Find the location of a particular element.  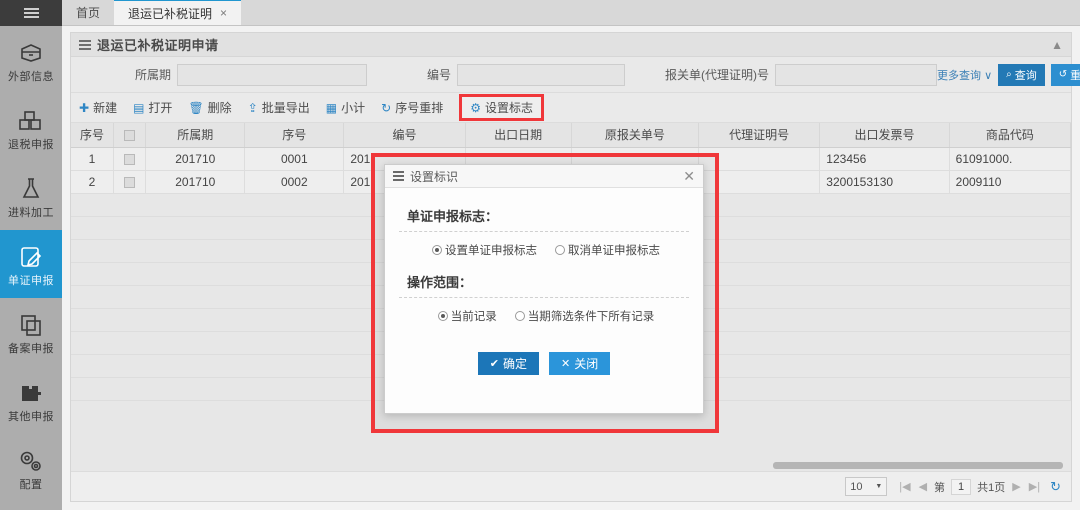

filter-label: 所属期 is located at coordinates (153, 75).